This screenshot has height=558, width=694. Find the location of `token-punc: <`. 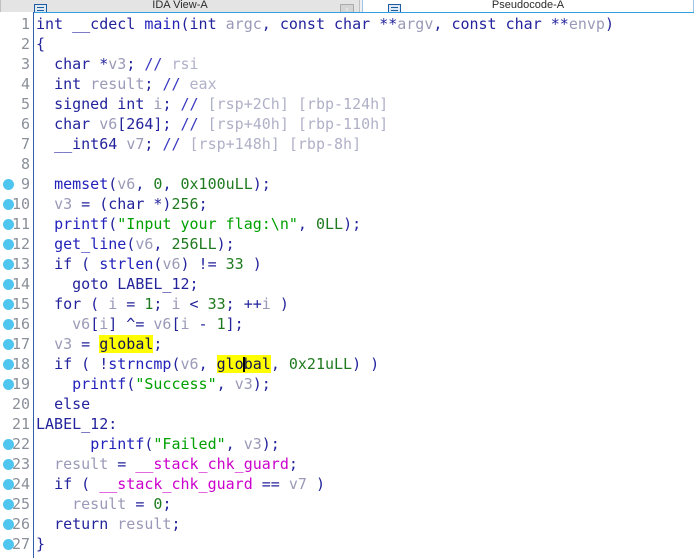

token-punc: < is located at coordinates (194, 304).